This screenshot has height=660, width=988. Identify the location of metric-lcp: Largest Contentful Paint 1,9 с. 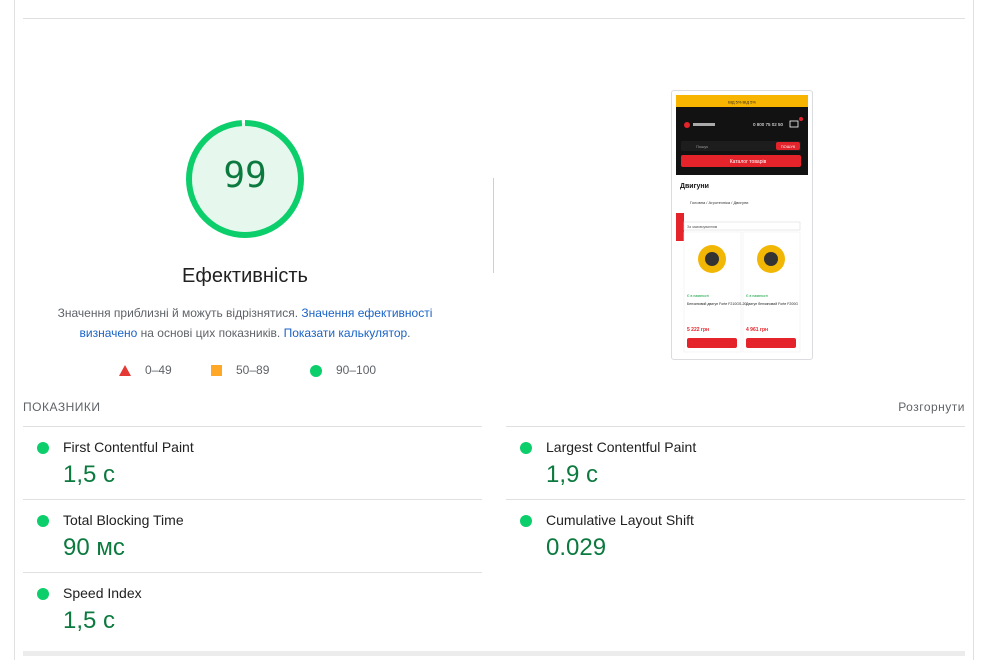
(735, 463).